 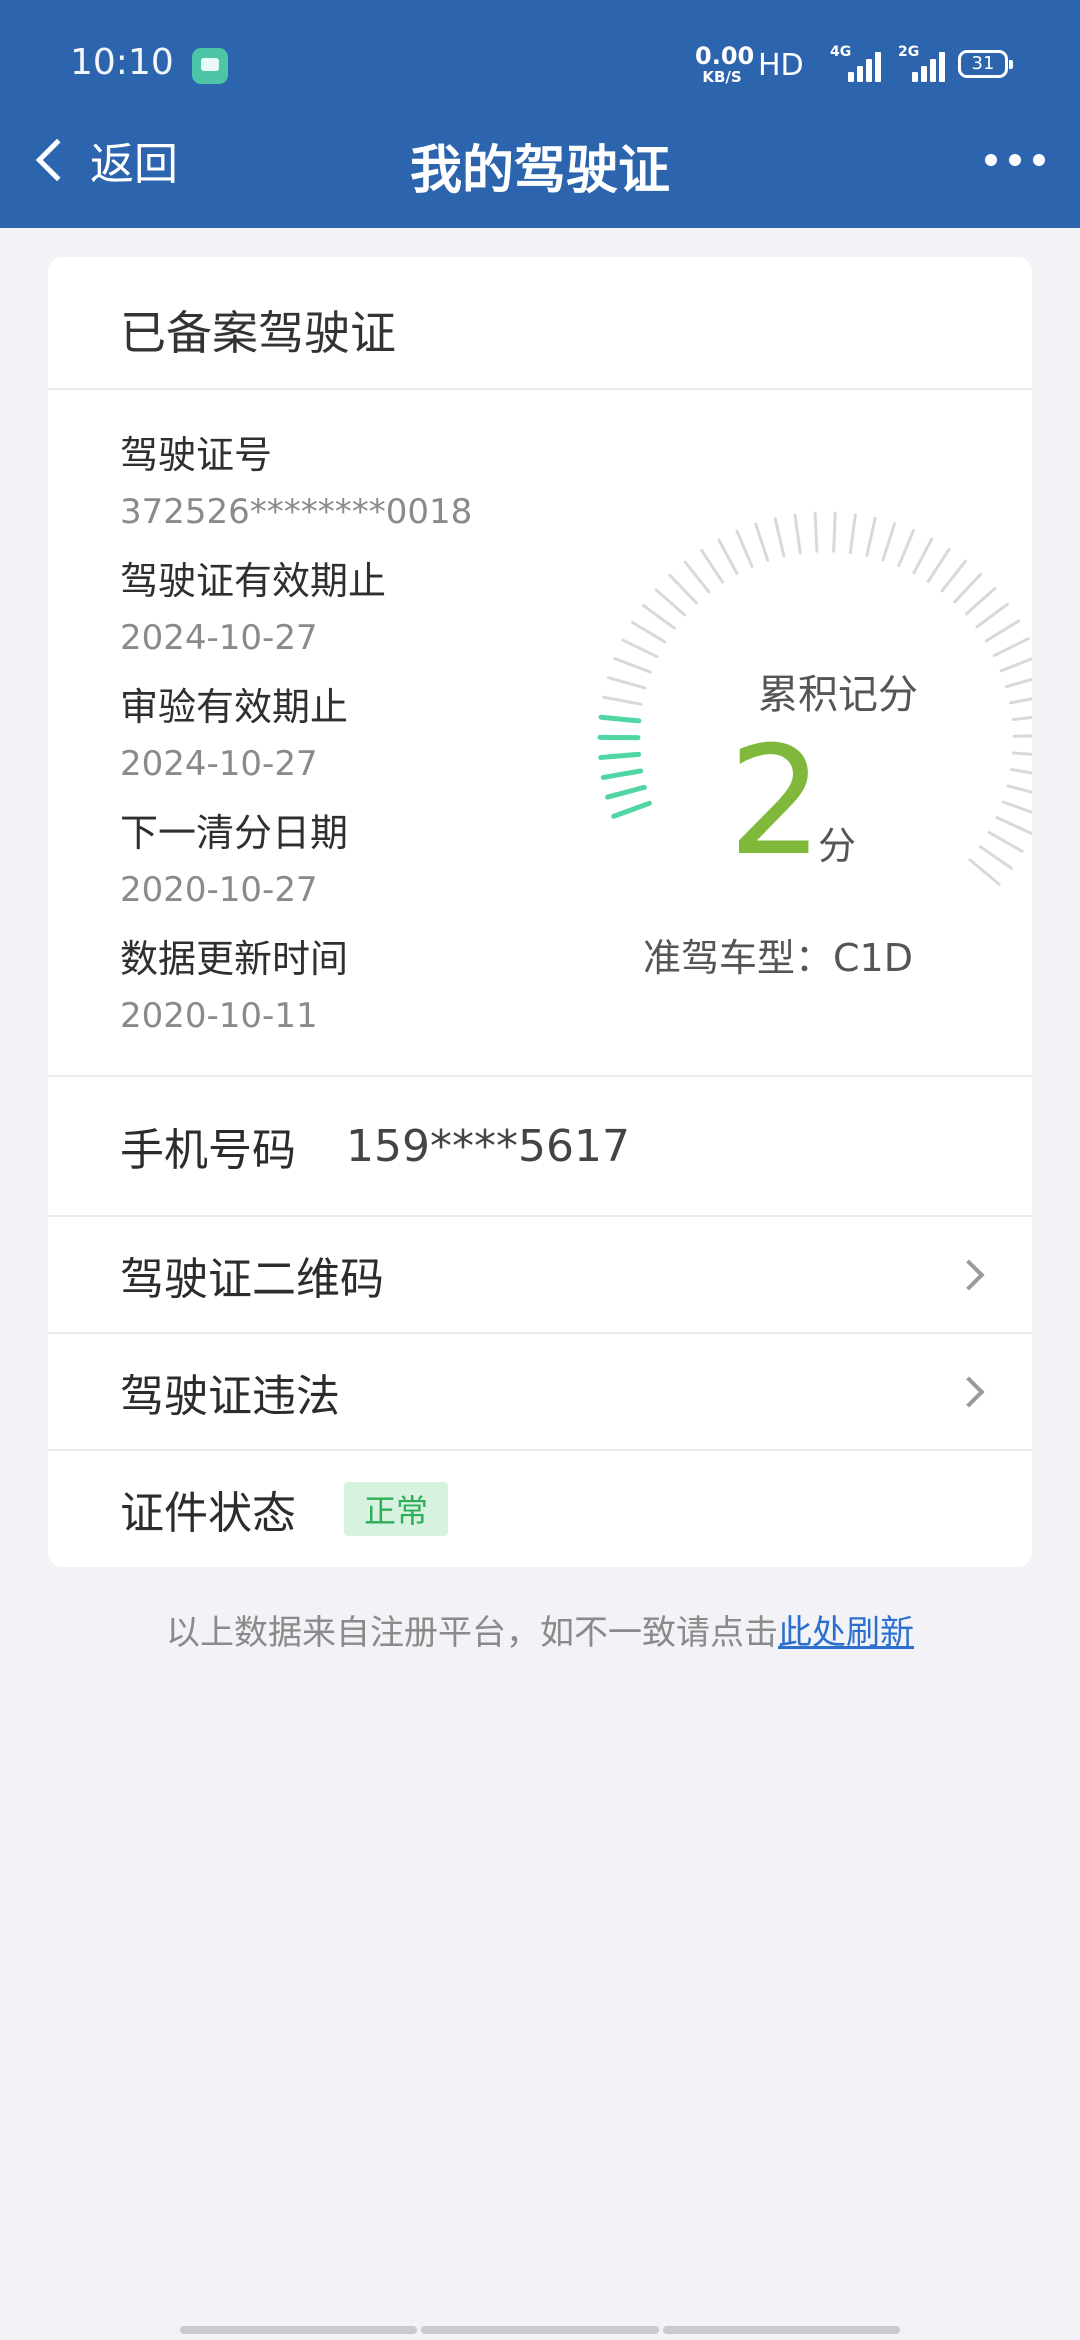 I want to click on home-indicator, so click(x=540, y=2330).